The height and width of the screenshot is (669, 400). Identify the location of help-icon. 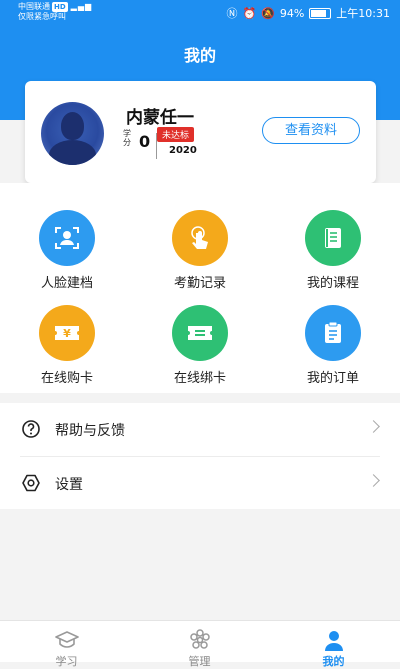
(31, 429).